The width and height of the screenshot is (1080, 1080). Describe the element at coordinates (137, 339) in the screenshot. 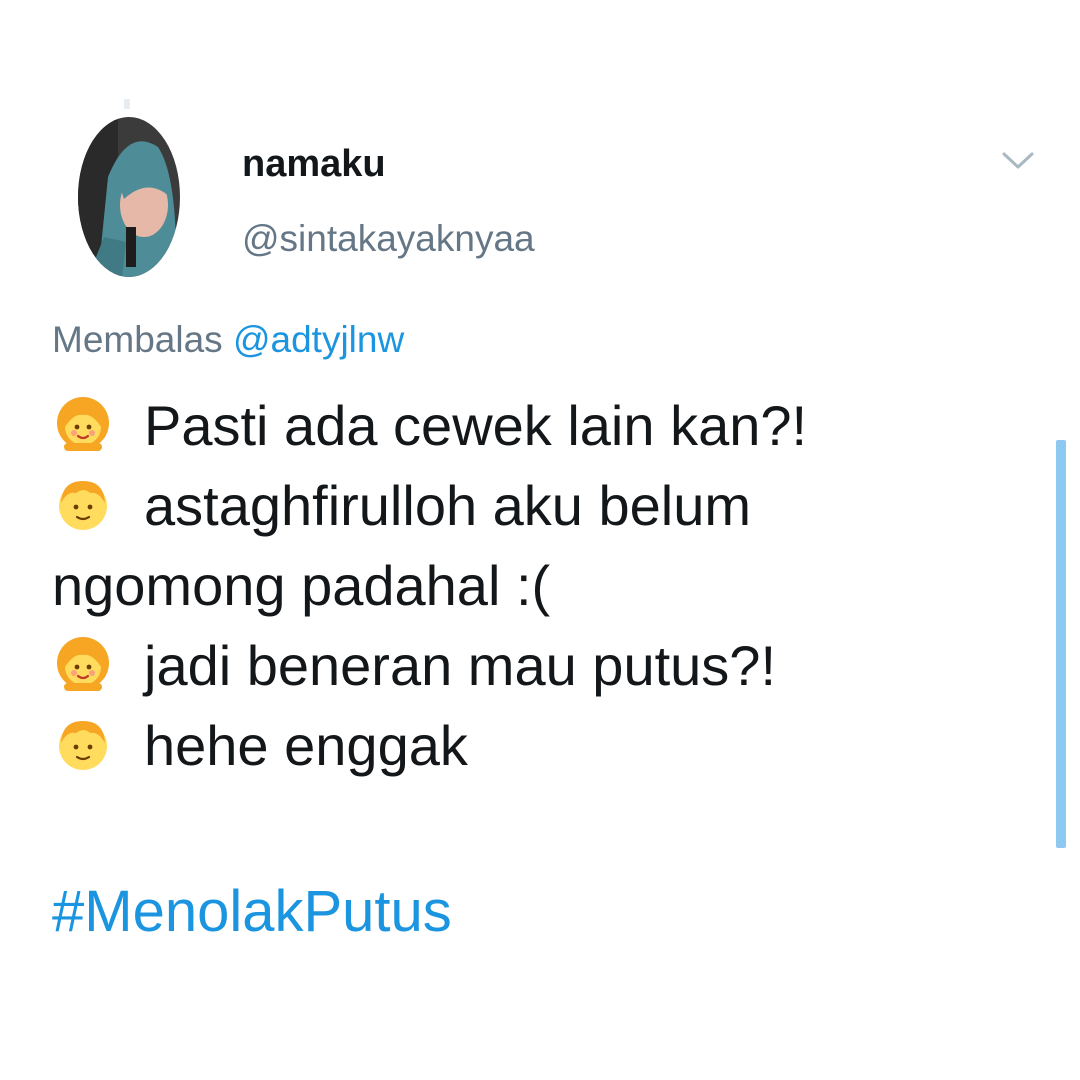

I see `reply-prefix: Membalas` at that location.